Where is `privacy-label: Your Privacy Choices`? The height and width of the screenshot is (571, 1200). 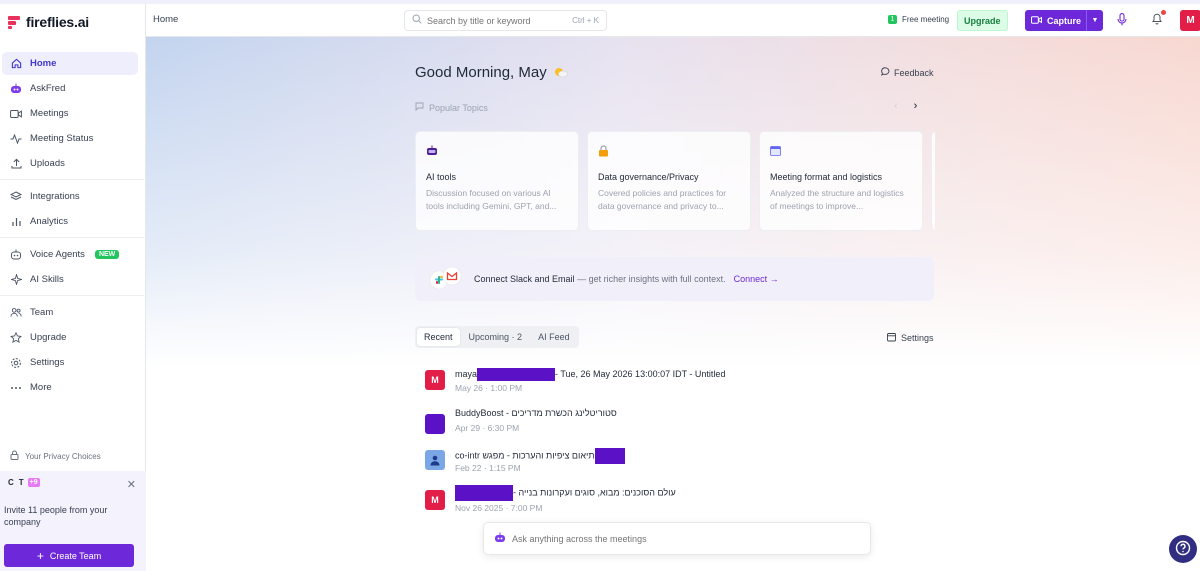 privacy-label: Your Privacy Choices is located at coordinates (63, 456).